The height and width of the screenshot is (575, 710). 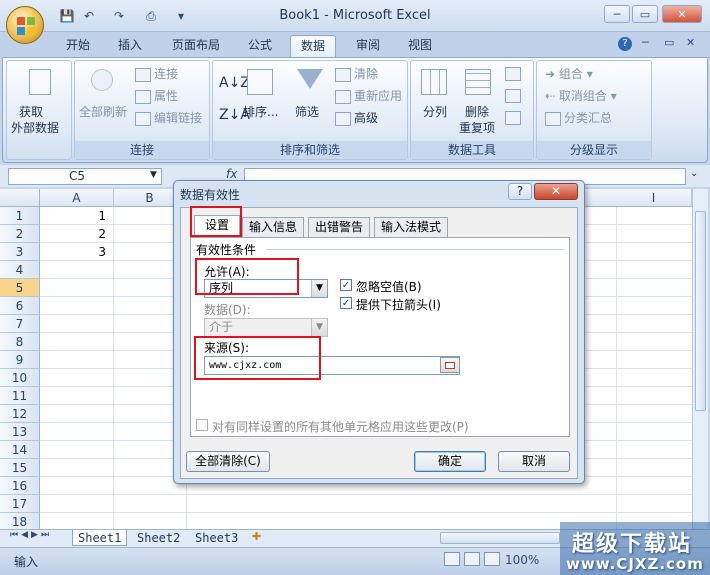 What do you see at coordinates (307, 111) in the screenshot?
I see `filter-button: 筛选` at bounding box center [307, 111].